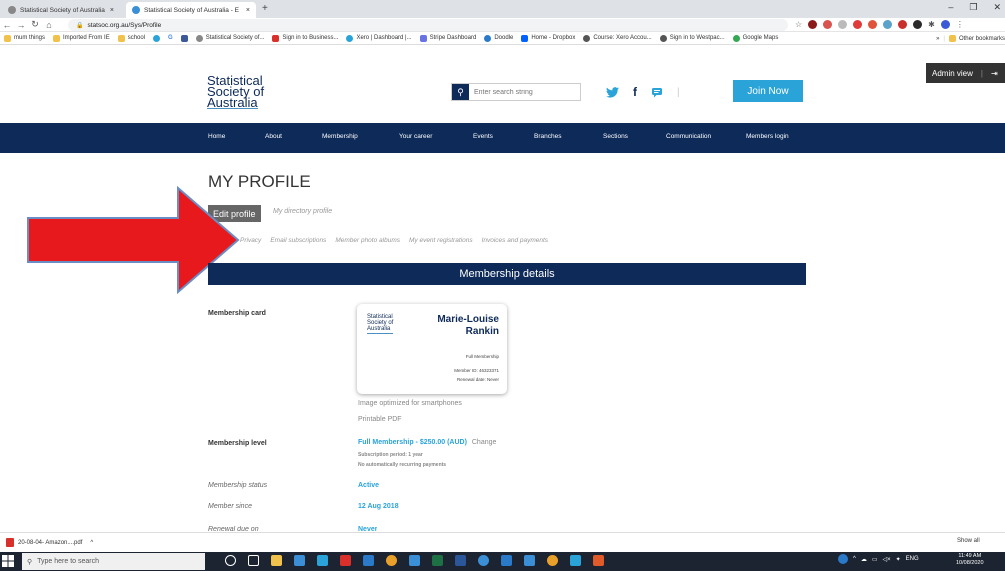 Image resolution: width=1005 pixels, height=571 pixels. What do you see at coordinates (242, 96) in the screenshot?
I see `site-logo: Statistical Society of Australia` at bounding box center [242, 96].